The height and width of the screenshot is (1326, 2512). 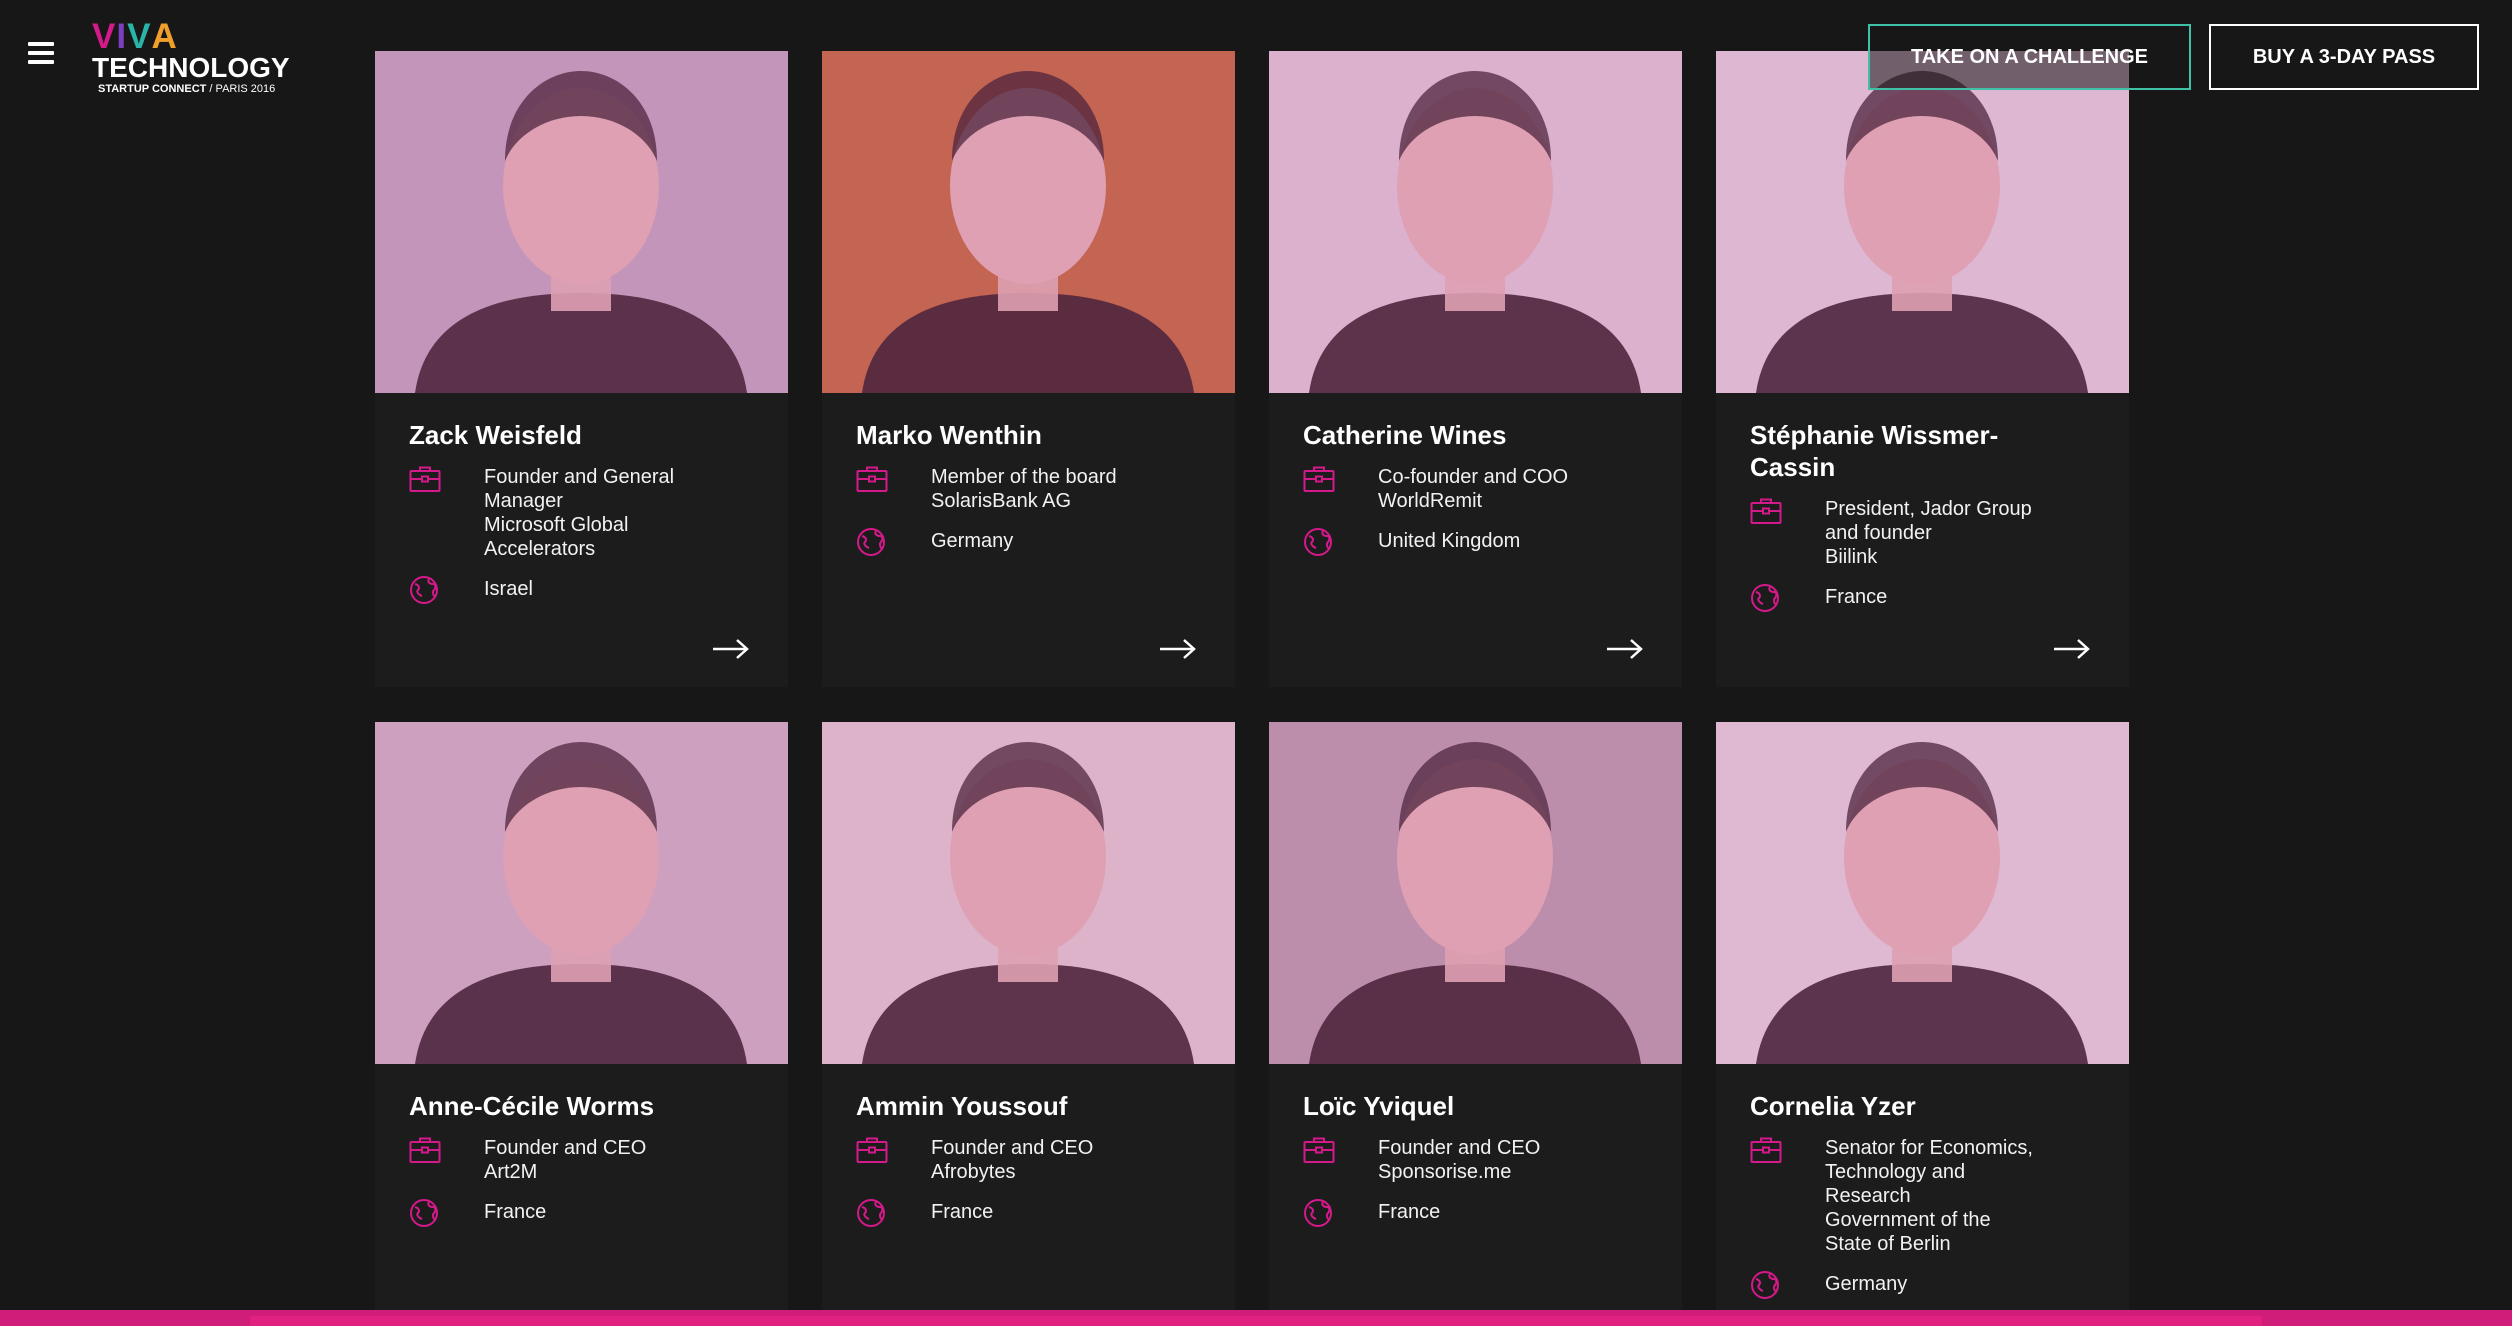 What do you see at coordinates (1475, 489) in the screenshot?
I see `speaker-role: Co-founder and COO WorldRemit` at bounding box center [1475, 489].